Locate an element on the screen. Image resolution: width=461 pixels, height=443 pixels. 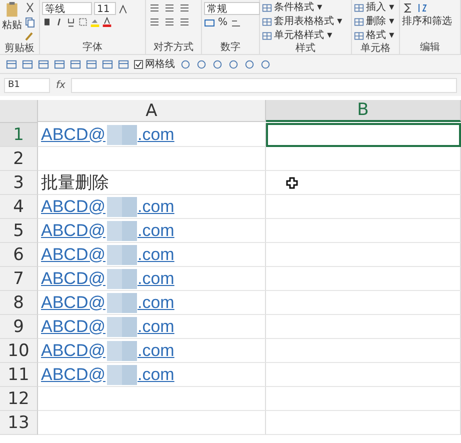
row-header: 9 is located at coordinates (19, 327).